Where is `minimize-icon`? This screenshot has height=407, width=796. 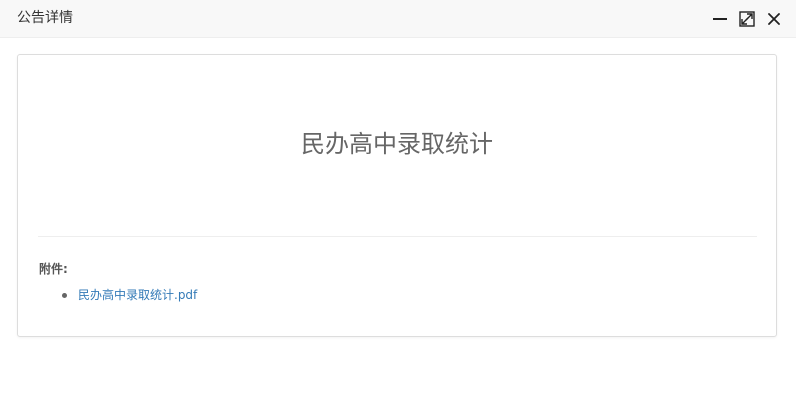 minimize-icon is located at coordinates (720, 19).